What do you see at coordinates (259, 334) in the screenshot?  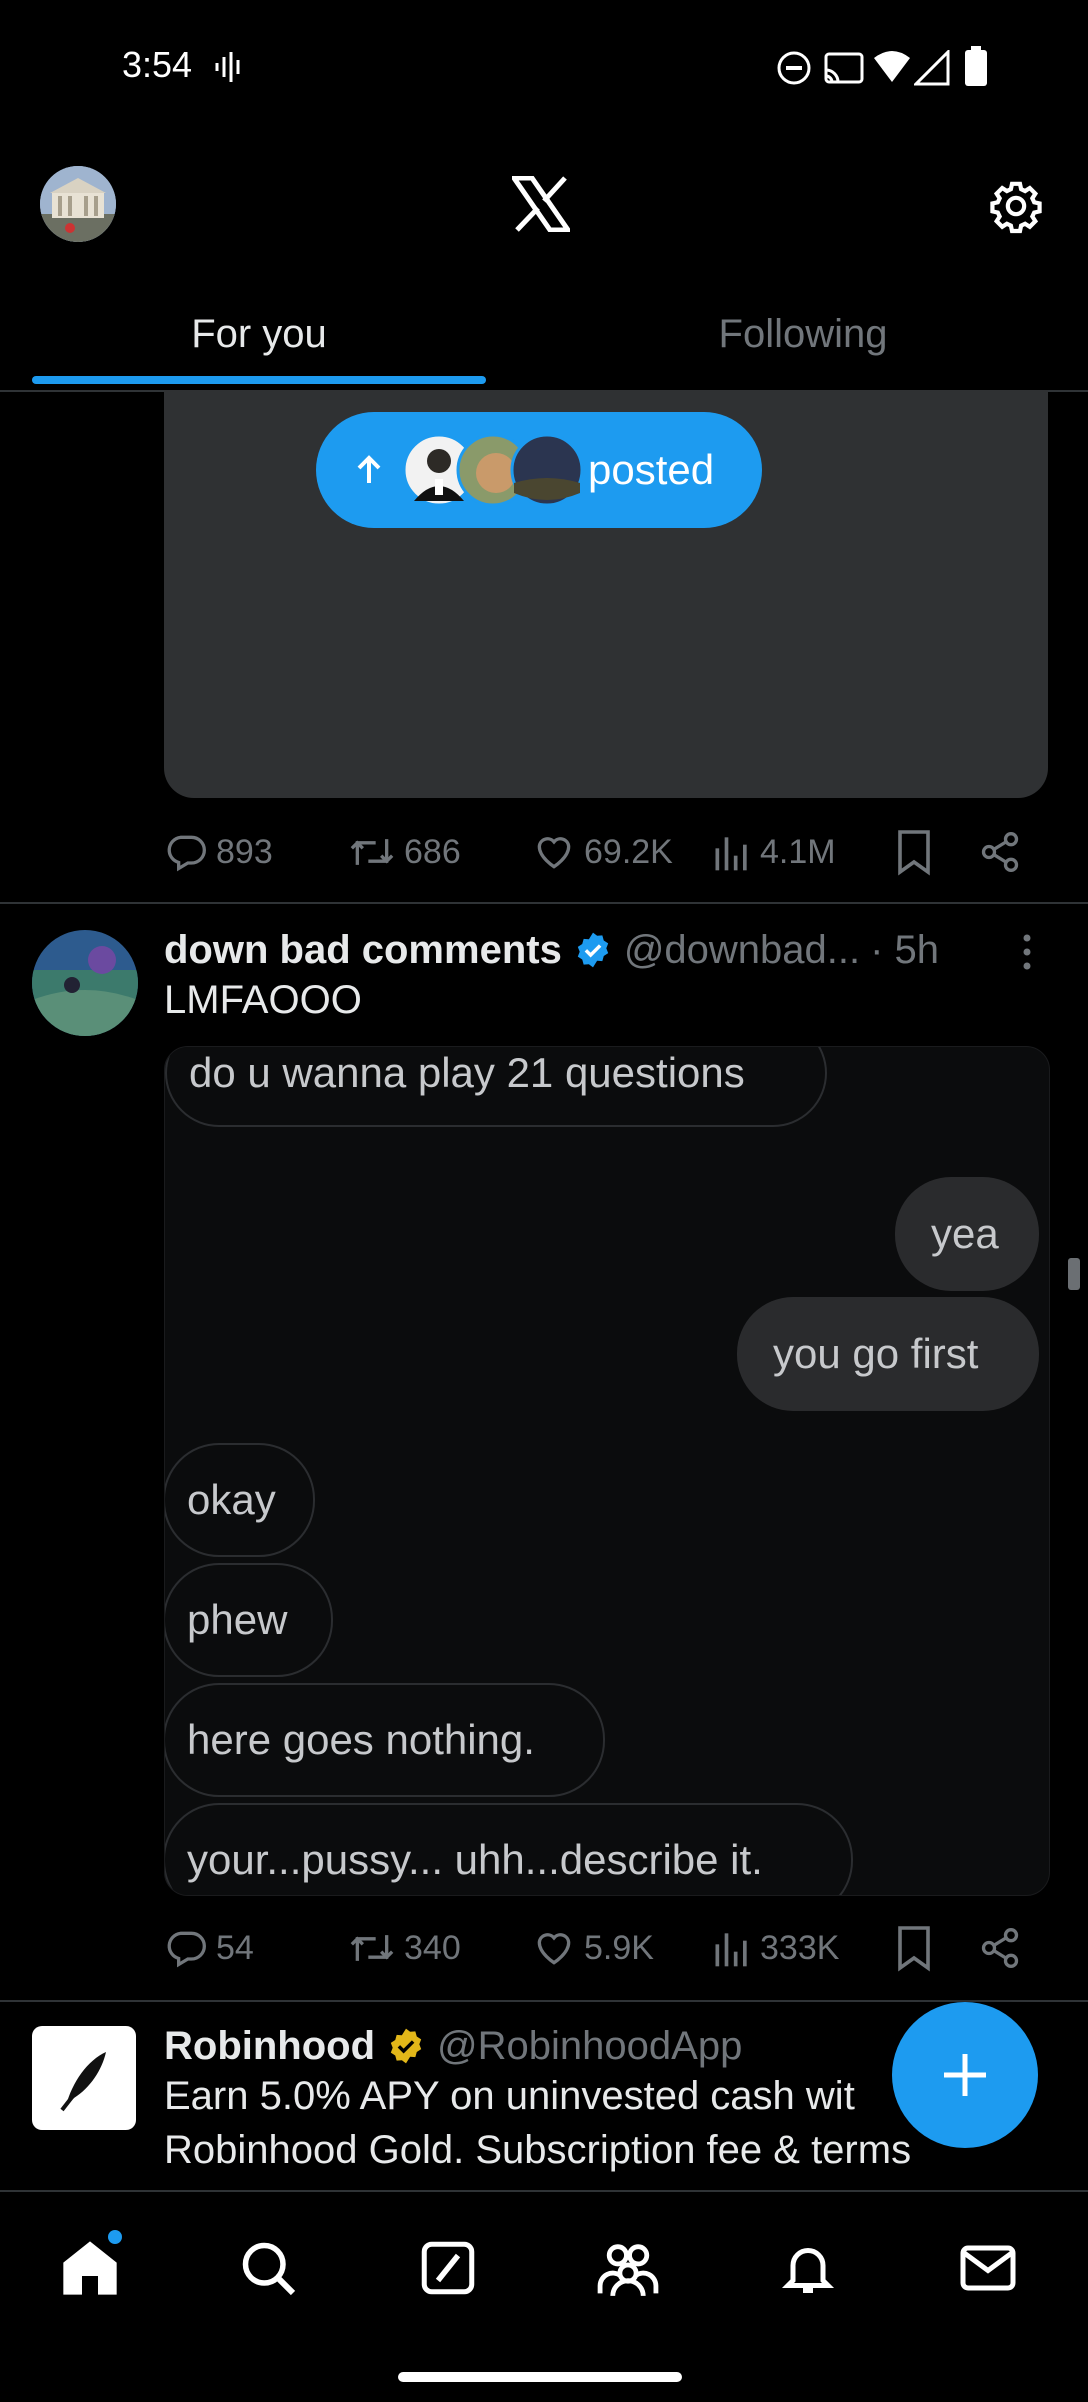 I see `tab-for-you: For you` at bounding box center [259, 334].